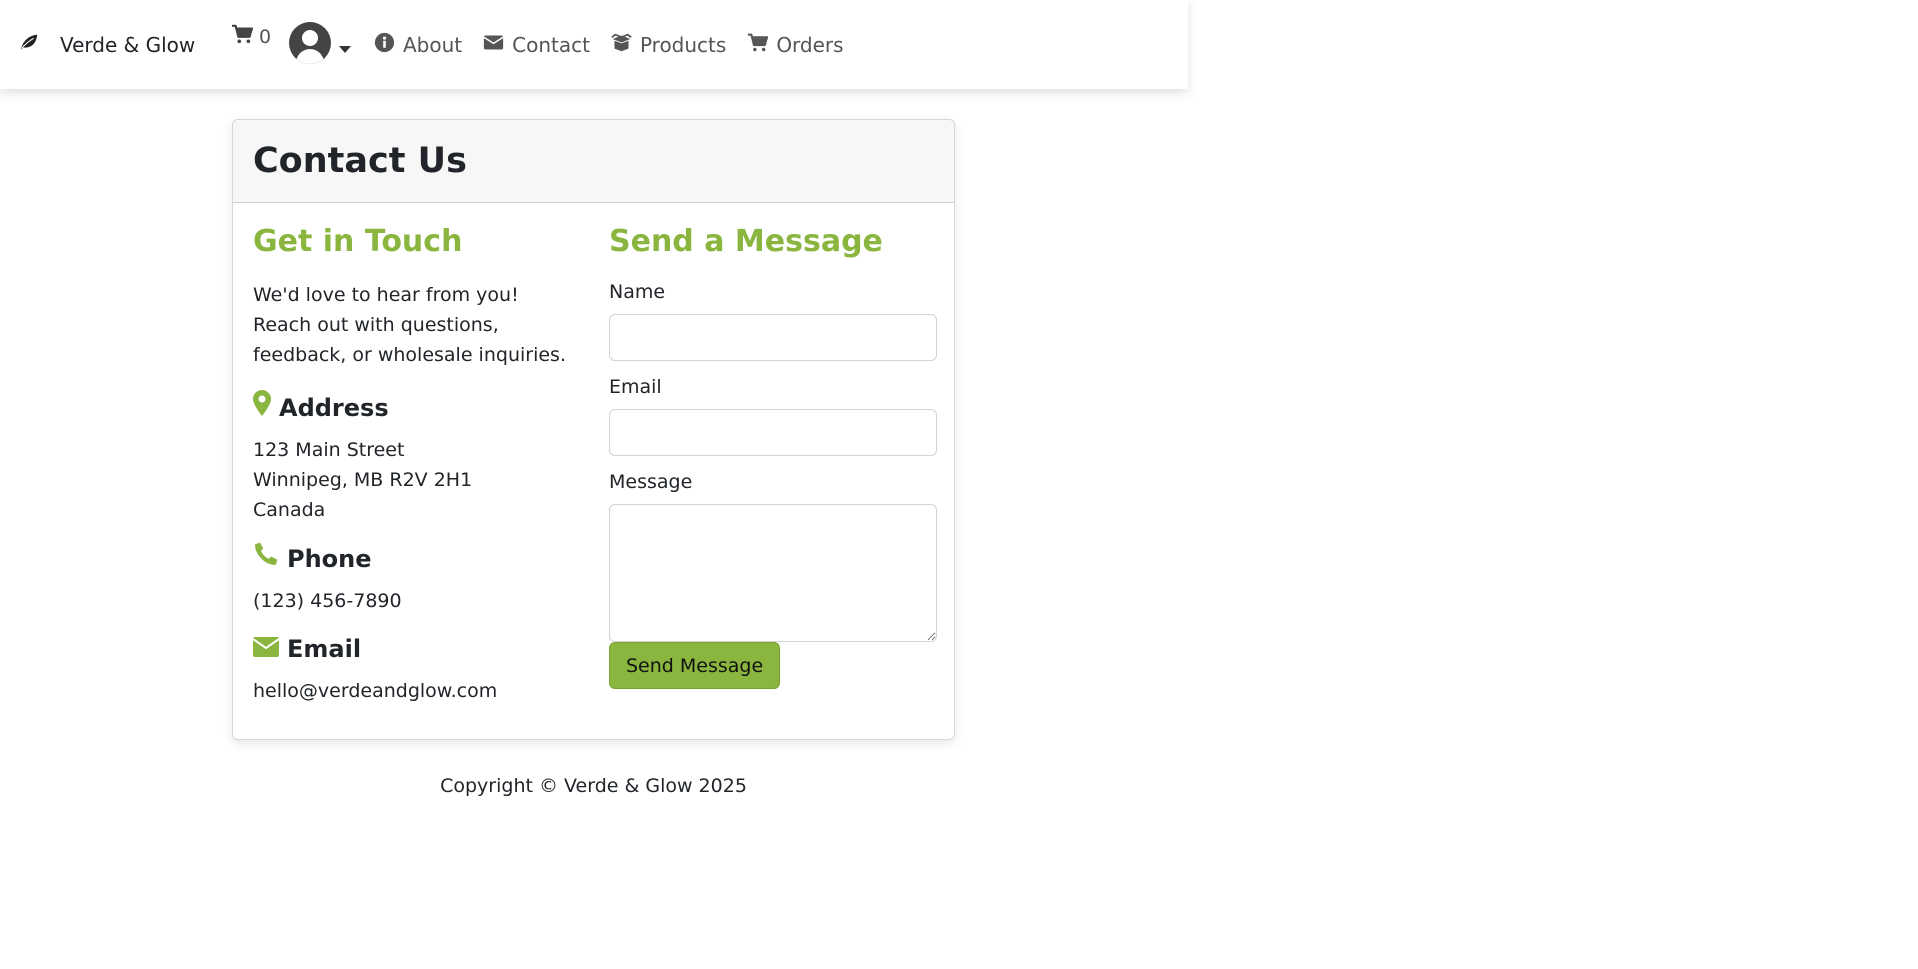  Describe the element at coordinates (651, 482) in the screenshot. I see `message-label: Message` at that location.